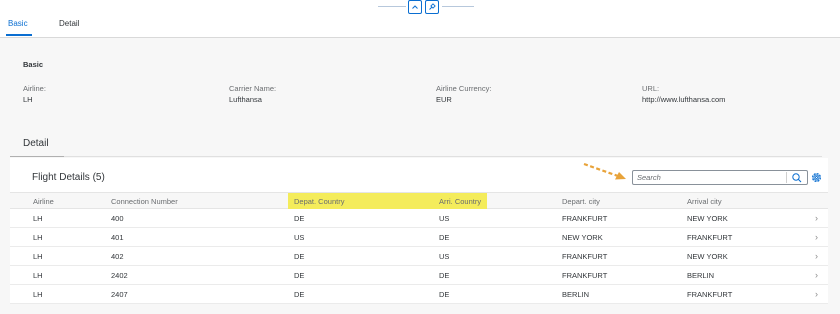 The image size is (840, 314). Describe the element at coordinates (683, 99) in the screenshot. I see `url-link: http://www.lufthansa.com` at that location.